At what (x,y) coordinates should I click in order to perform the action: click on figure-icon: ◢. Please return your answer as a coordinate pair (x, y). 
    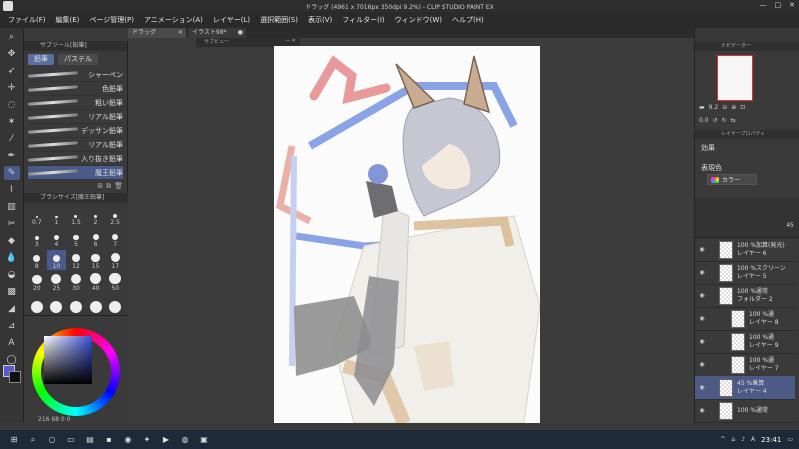
    Looking at the image, I should click on (12, 309).